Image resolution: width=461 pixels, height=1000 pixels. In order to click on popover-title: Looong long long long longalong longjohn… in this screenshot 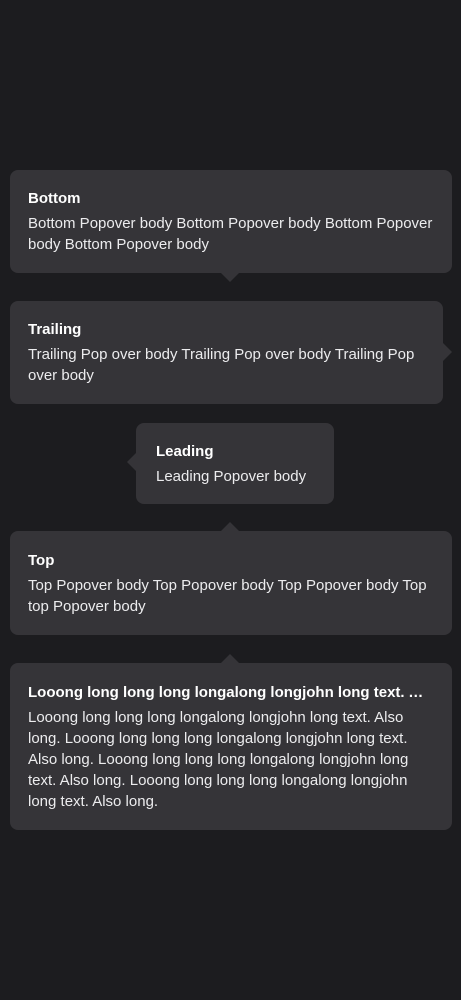, I will do `click(231, 692)`.